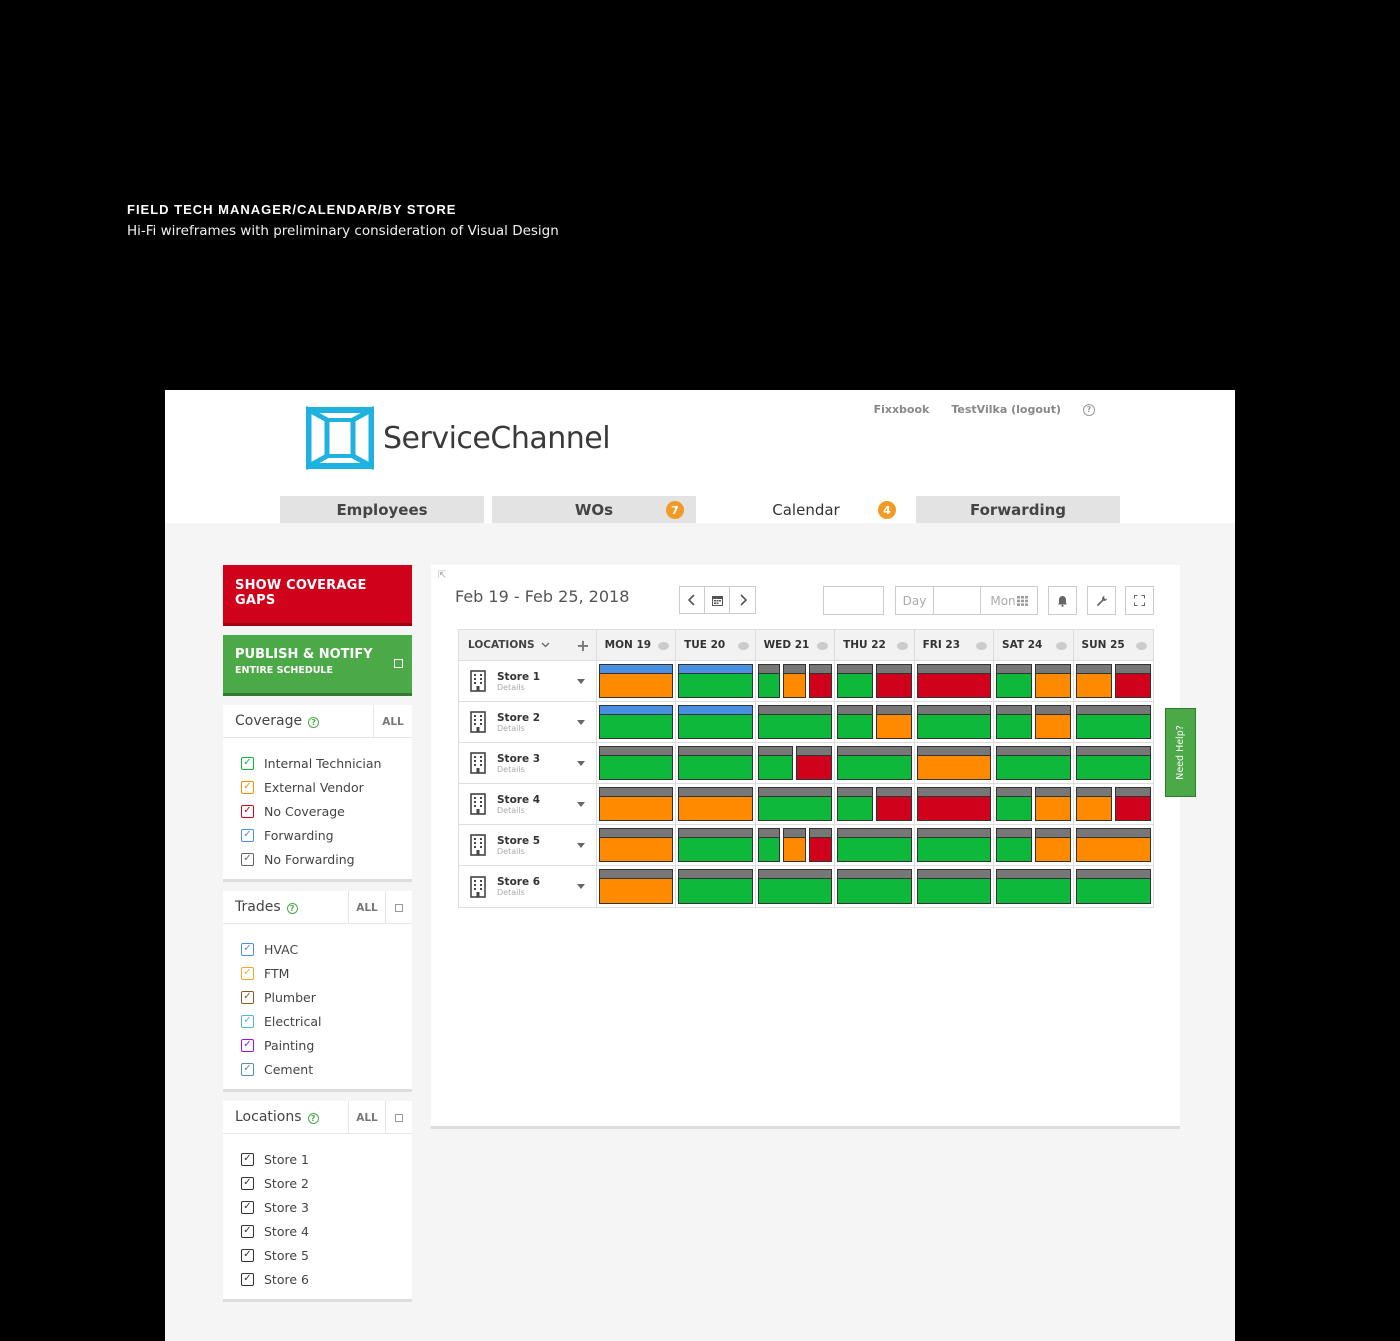 The width and height of the screenshot is (1400, 1341). What do you see at coordinates (382, 509) in the screenshot?
I see `tab-employees: Employees` at bounding box center [382, 509].